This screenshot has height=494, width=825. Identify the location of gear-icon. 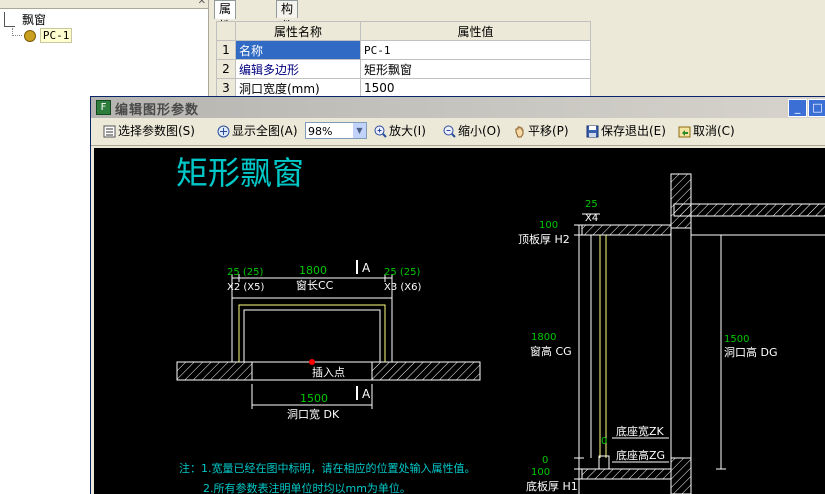
(30, 35).